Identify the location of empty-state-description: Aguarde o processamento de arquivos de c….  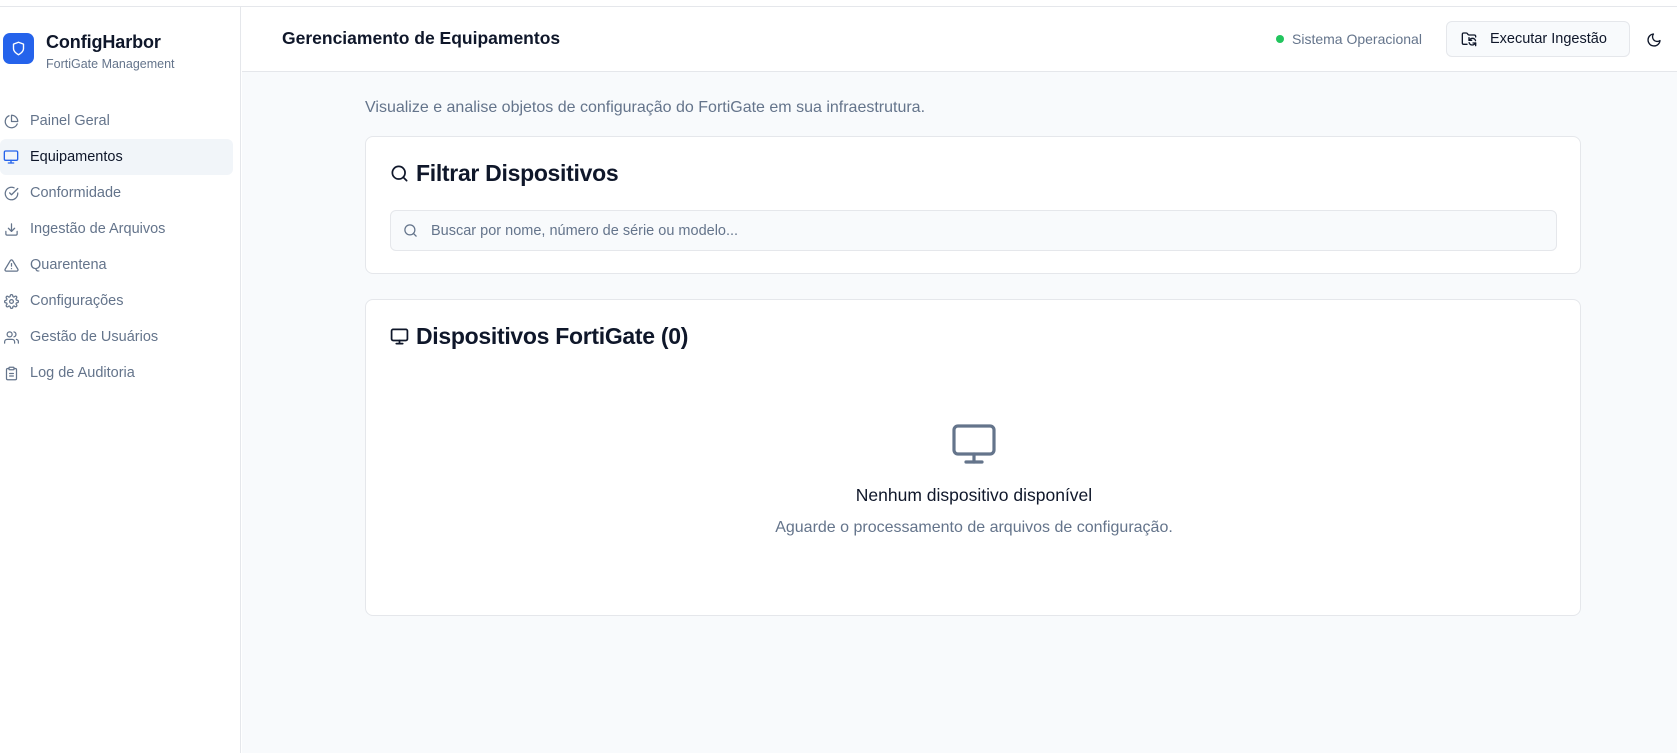
(974, 527).